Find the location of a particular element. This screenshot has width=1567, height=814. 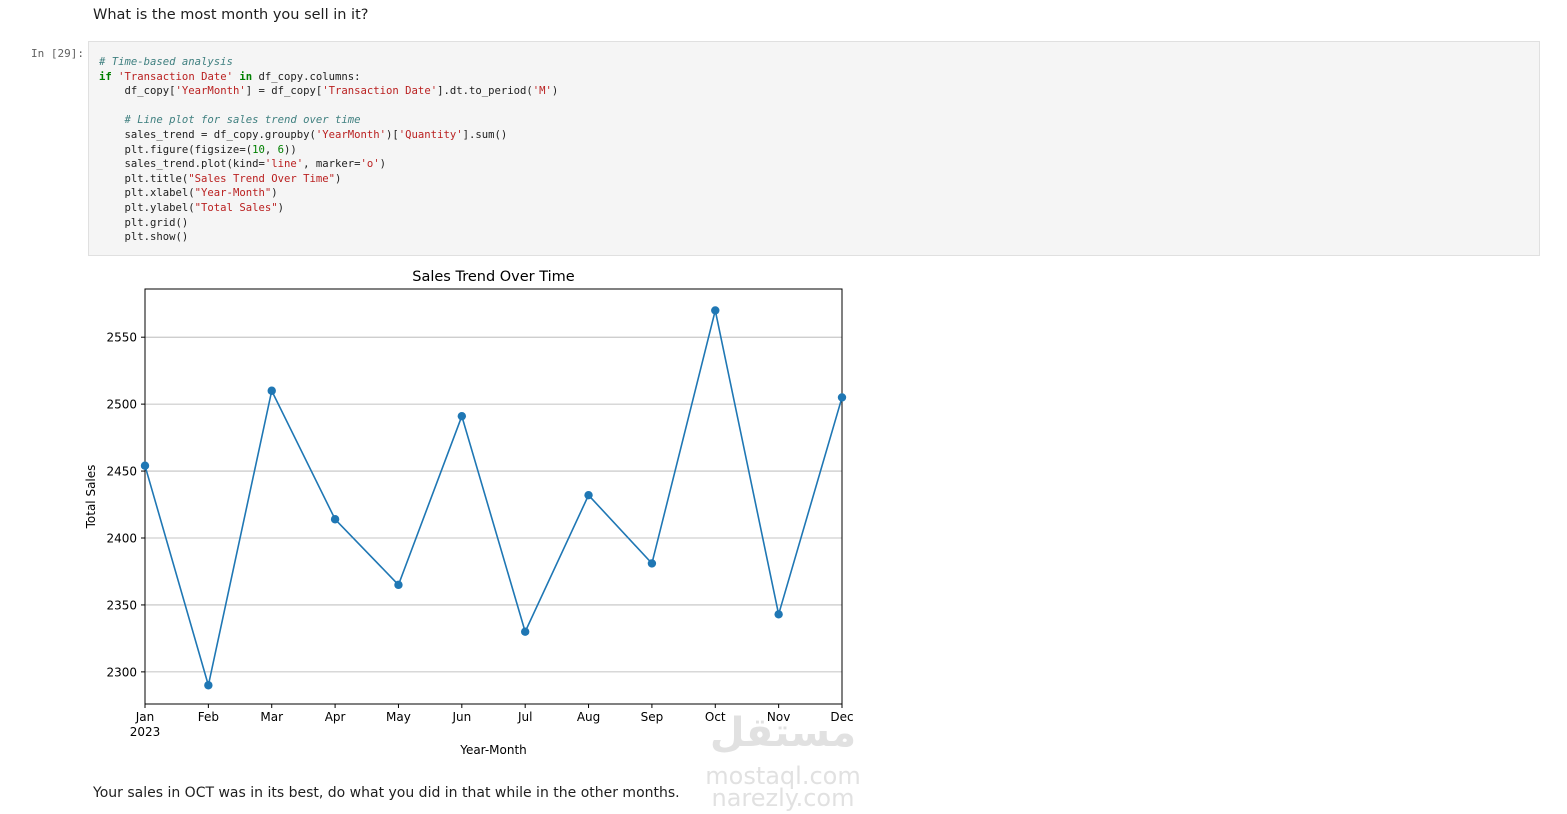

x-tick-label: Oct is located at coordinates (715, 717).